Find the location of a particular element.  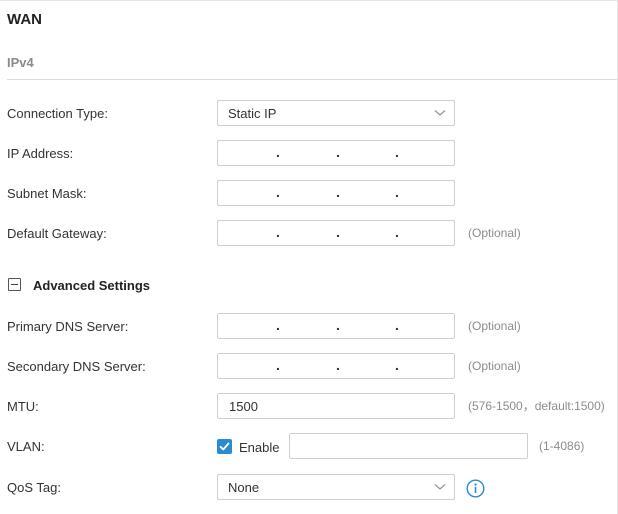

default-gateway-hint: (Optional) is located at coordinates (494, 233).